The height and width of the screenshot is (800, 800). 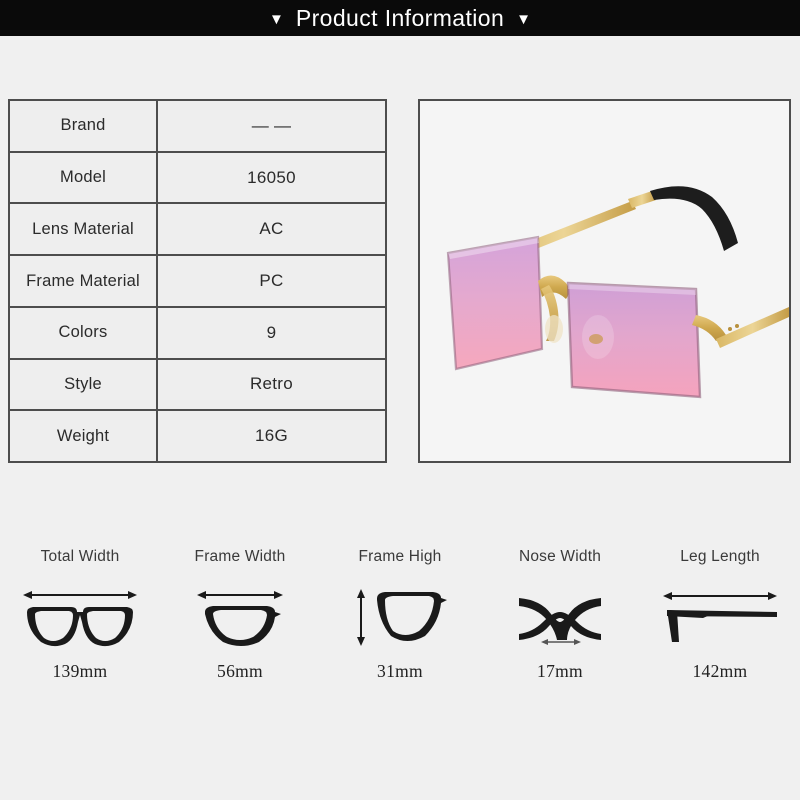 What do you see at coordinates (80, 556) in the screenshot?
I see `measurement-label: Total Width` at bounding box center [80, 556].